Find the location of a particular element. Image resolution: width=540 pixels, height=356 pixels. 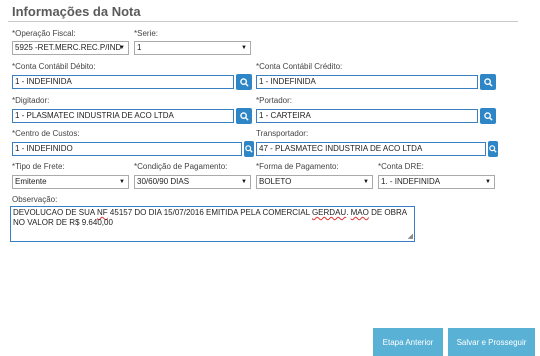

digitador-input: 1 - PLASMATEC INDUSTRIA DE ACO LTDA is located at coordinates (123, 116).